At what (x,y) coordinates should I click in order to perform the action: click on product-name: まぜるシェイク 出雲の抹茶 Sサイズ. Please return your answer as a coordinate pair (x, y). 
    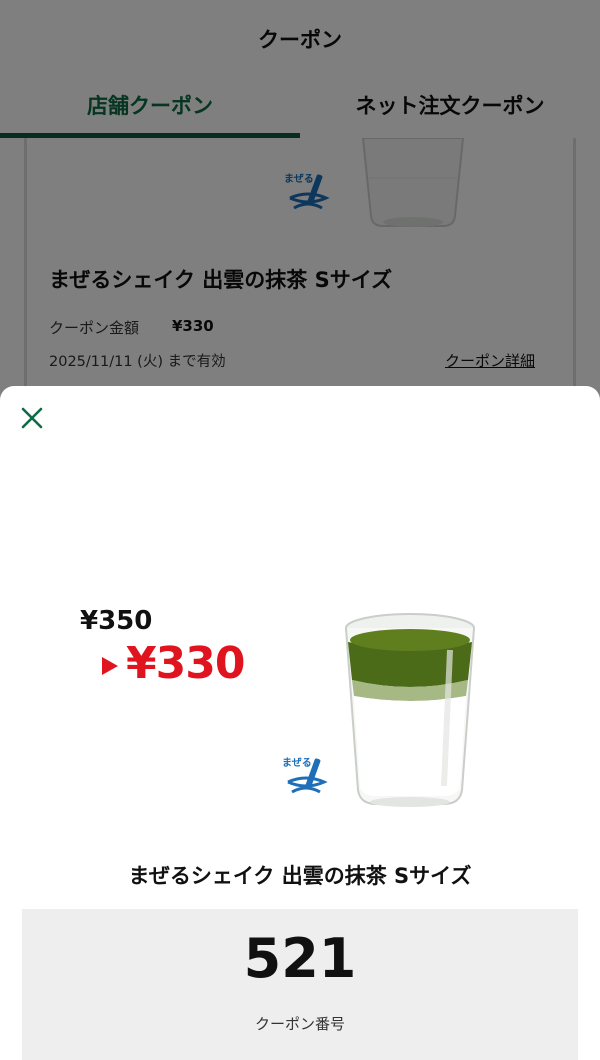
    Looking at the image, I should click on (300, 876).